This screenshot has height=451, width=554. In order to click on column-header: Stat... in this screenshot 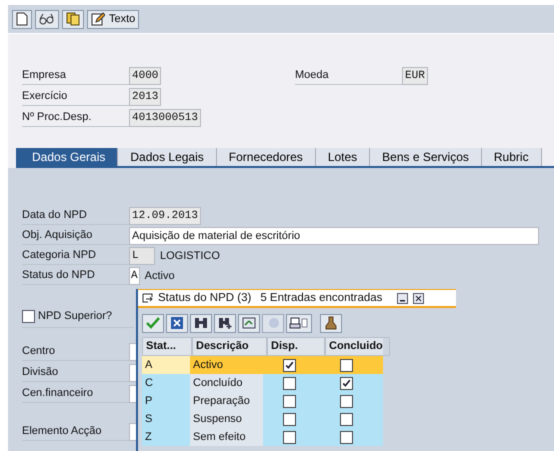, I will do `click(167, 346)`.